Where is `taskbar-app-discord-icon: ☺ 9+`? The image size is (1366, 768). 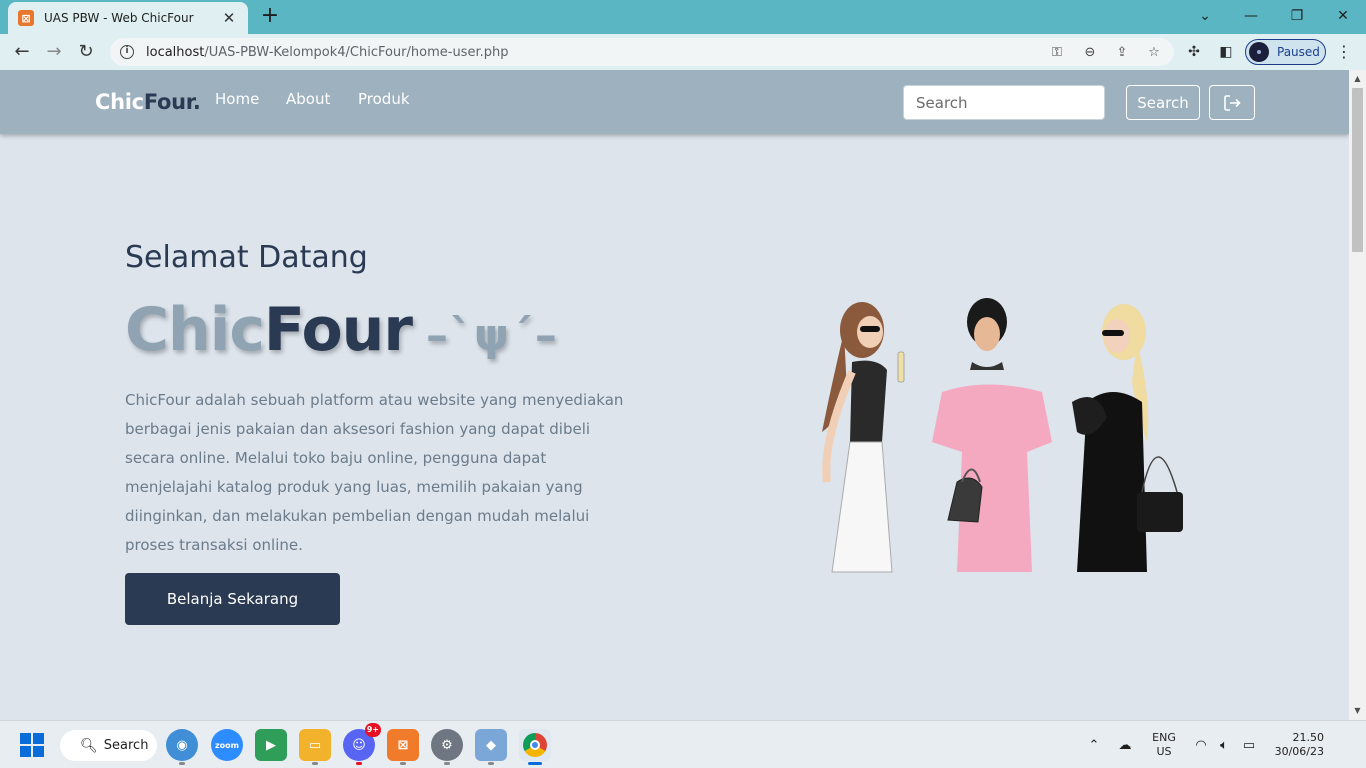 taskbar-app-discord-icon: ☺ 9+ is located at coordinates (362, 744).